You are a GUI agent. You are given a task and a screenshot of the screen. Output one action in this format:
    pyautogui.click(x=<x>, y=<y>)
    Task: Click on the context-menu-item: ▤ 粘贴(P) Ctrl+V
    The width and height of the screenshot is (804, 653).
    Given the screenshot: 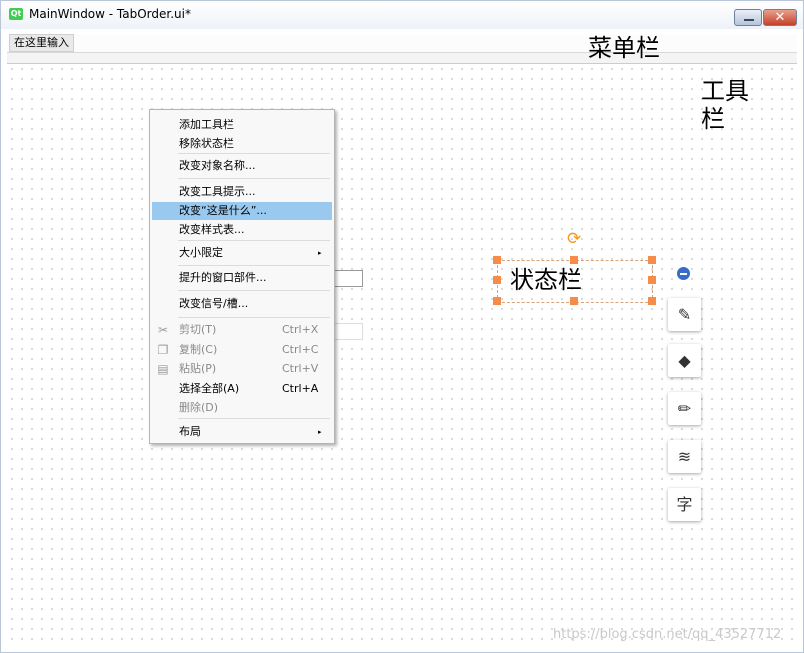 What is the action you would take?
    pyautogui.click(x=242, y=369)
    